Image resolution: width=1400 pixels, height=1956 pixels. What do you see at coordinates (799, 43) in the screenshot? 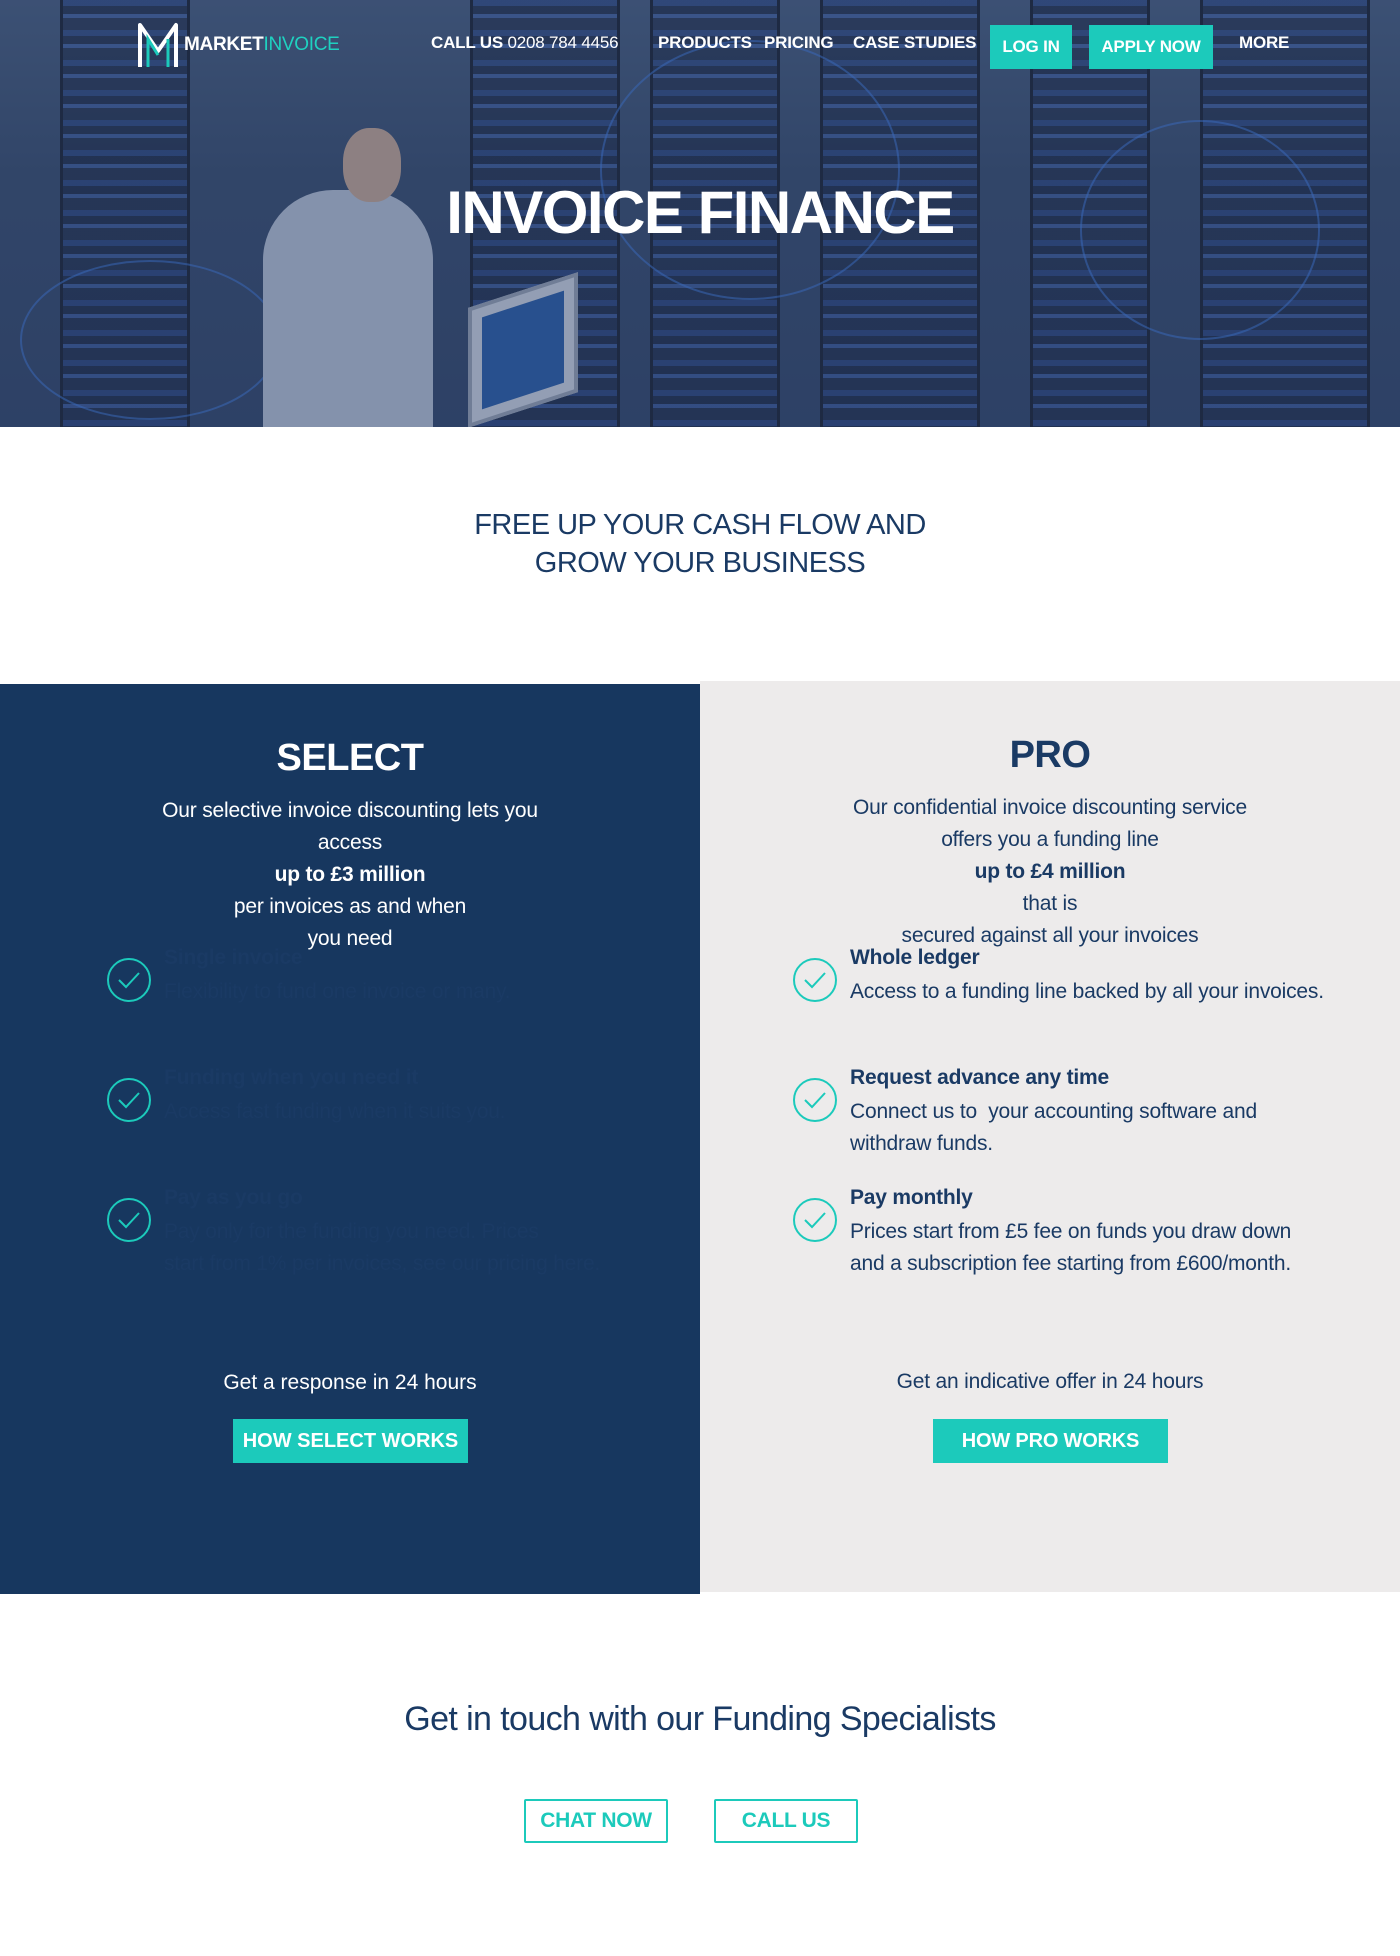
I see `nav-pricing: PRICING` at bounding box center [799, 43].